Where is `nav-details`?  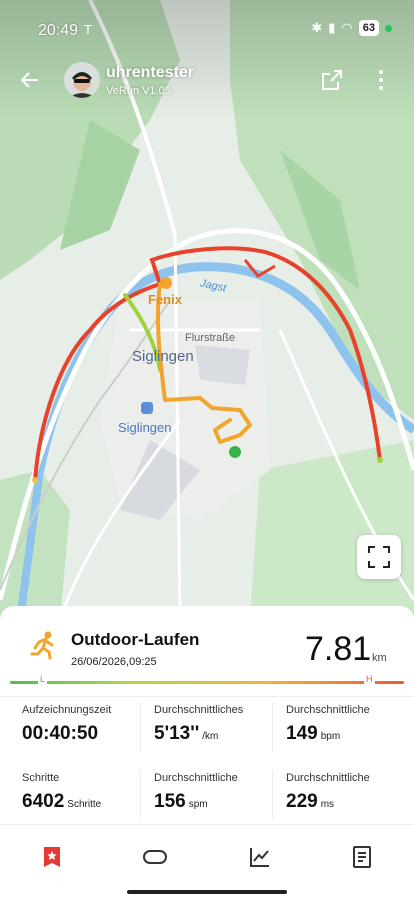
nav-details is located at coordinates (362, 857).